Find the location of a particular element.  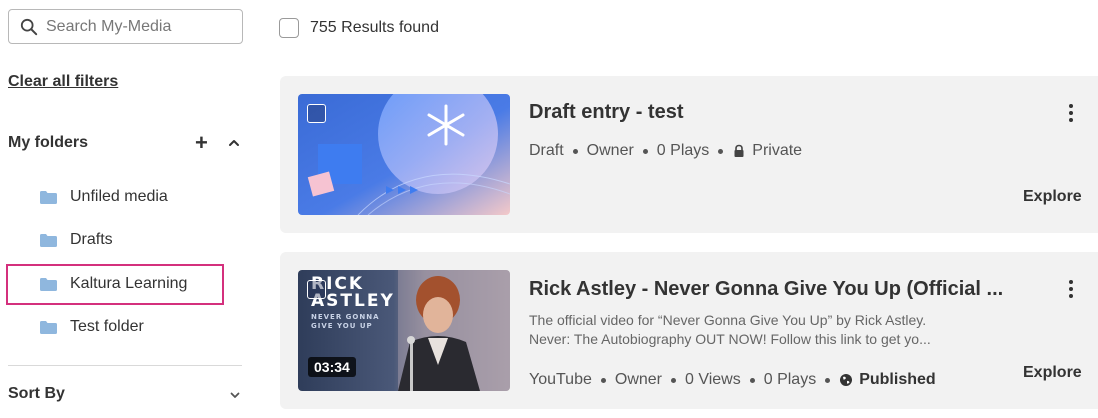

folder-label: Unfiled media is located at coordinates (119, 196).